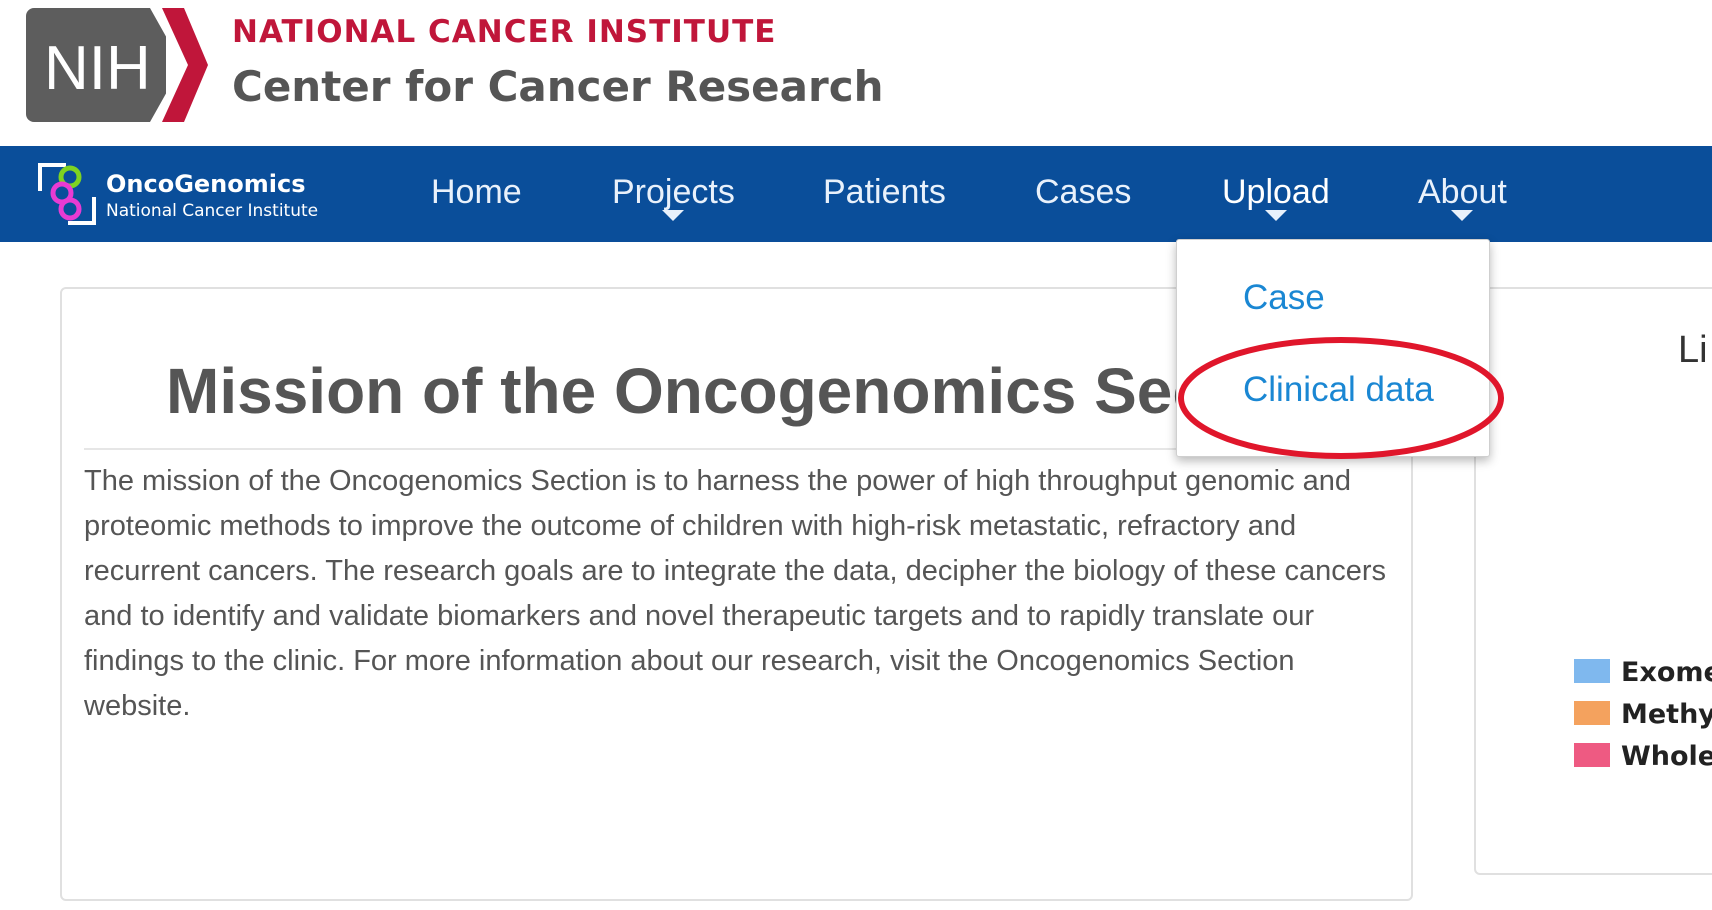  I want to click on nav-about: About, so click(1462, 194).